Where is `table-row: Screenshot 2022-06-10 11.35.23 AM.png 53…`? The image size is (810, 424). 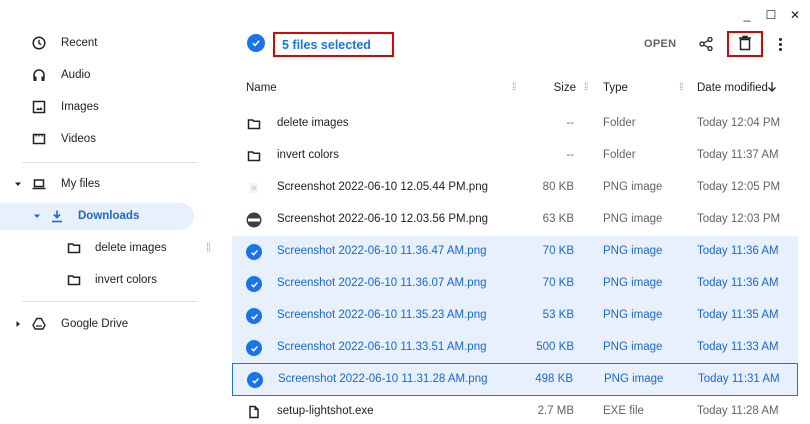
table-row: Screenshot 2022-06-10 11.35.23 AM.png 53… is located at coordinates (515, 316).